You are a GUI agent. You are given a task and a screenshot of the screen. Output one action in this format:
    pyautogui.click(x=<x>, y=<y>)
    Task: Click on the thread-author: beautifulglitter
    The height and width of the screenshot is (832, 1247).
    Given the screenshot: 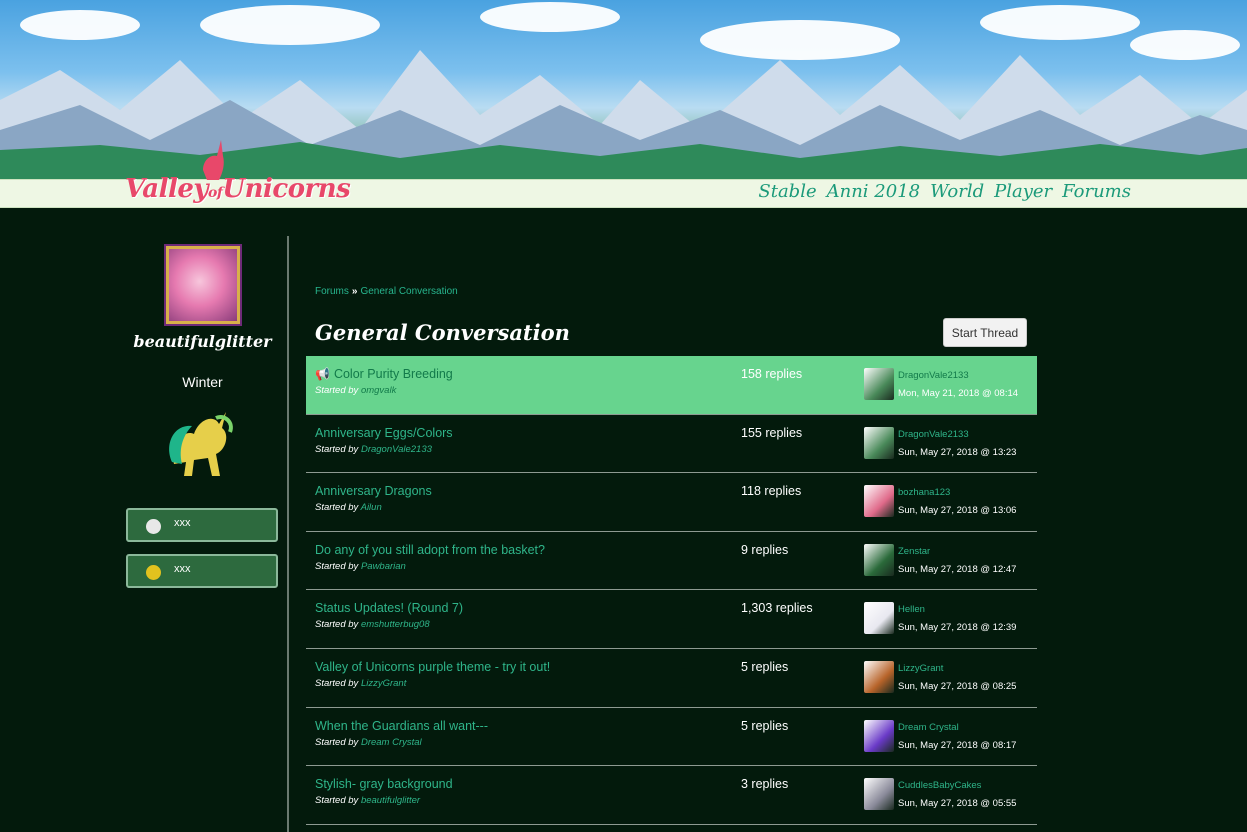 What is the action you would take?
    pyautogui.click(x=390, y=800)
    